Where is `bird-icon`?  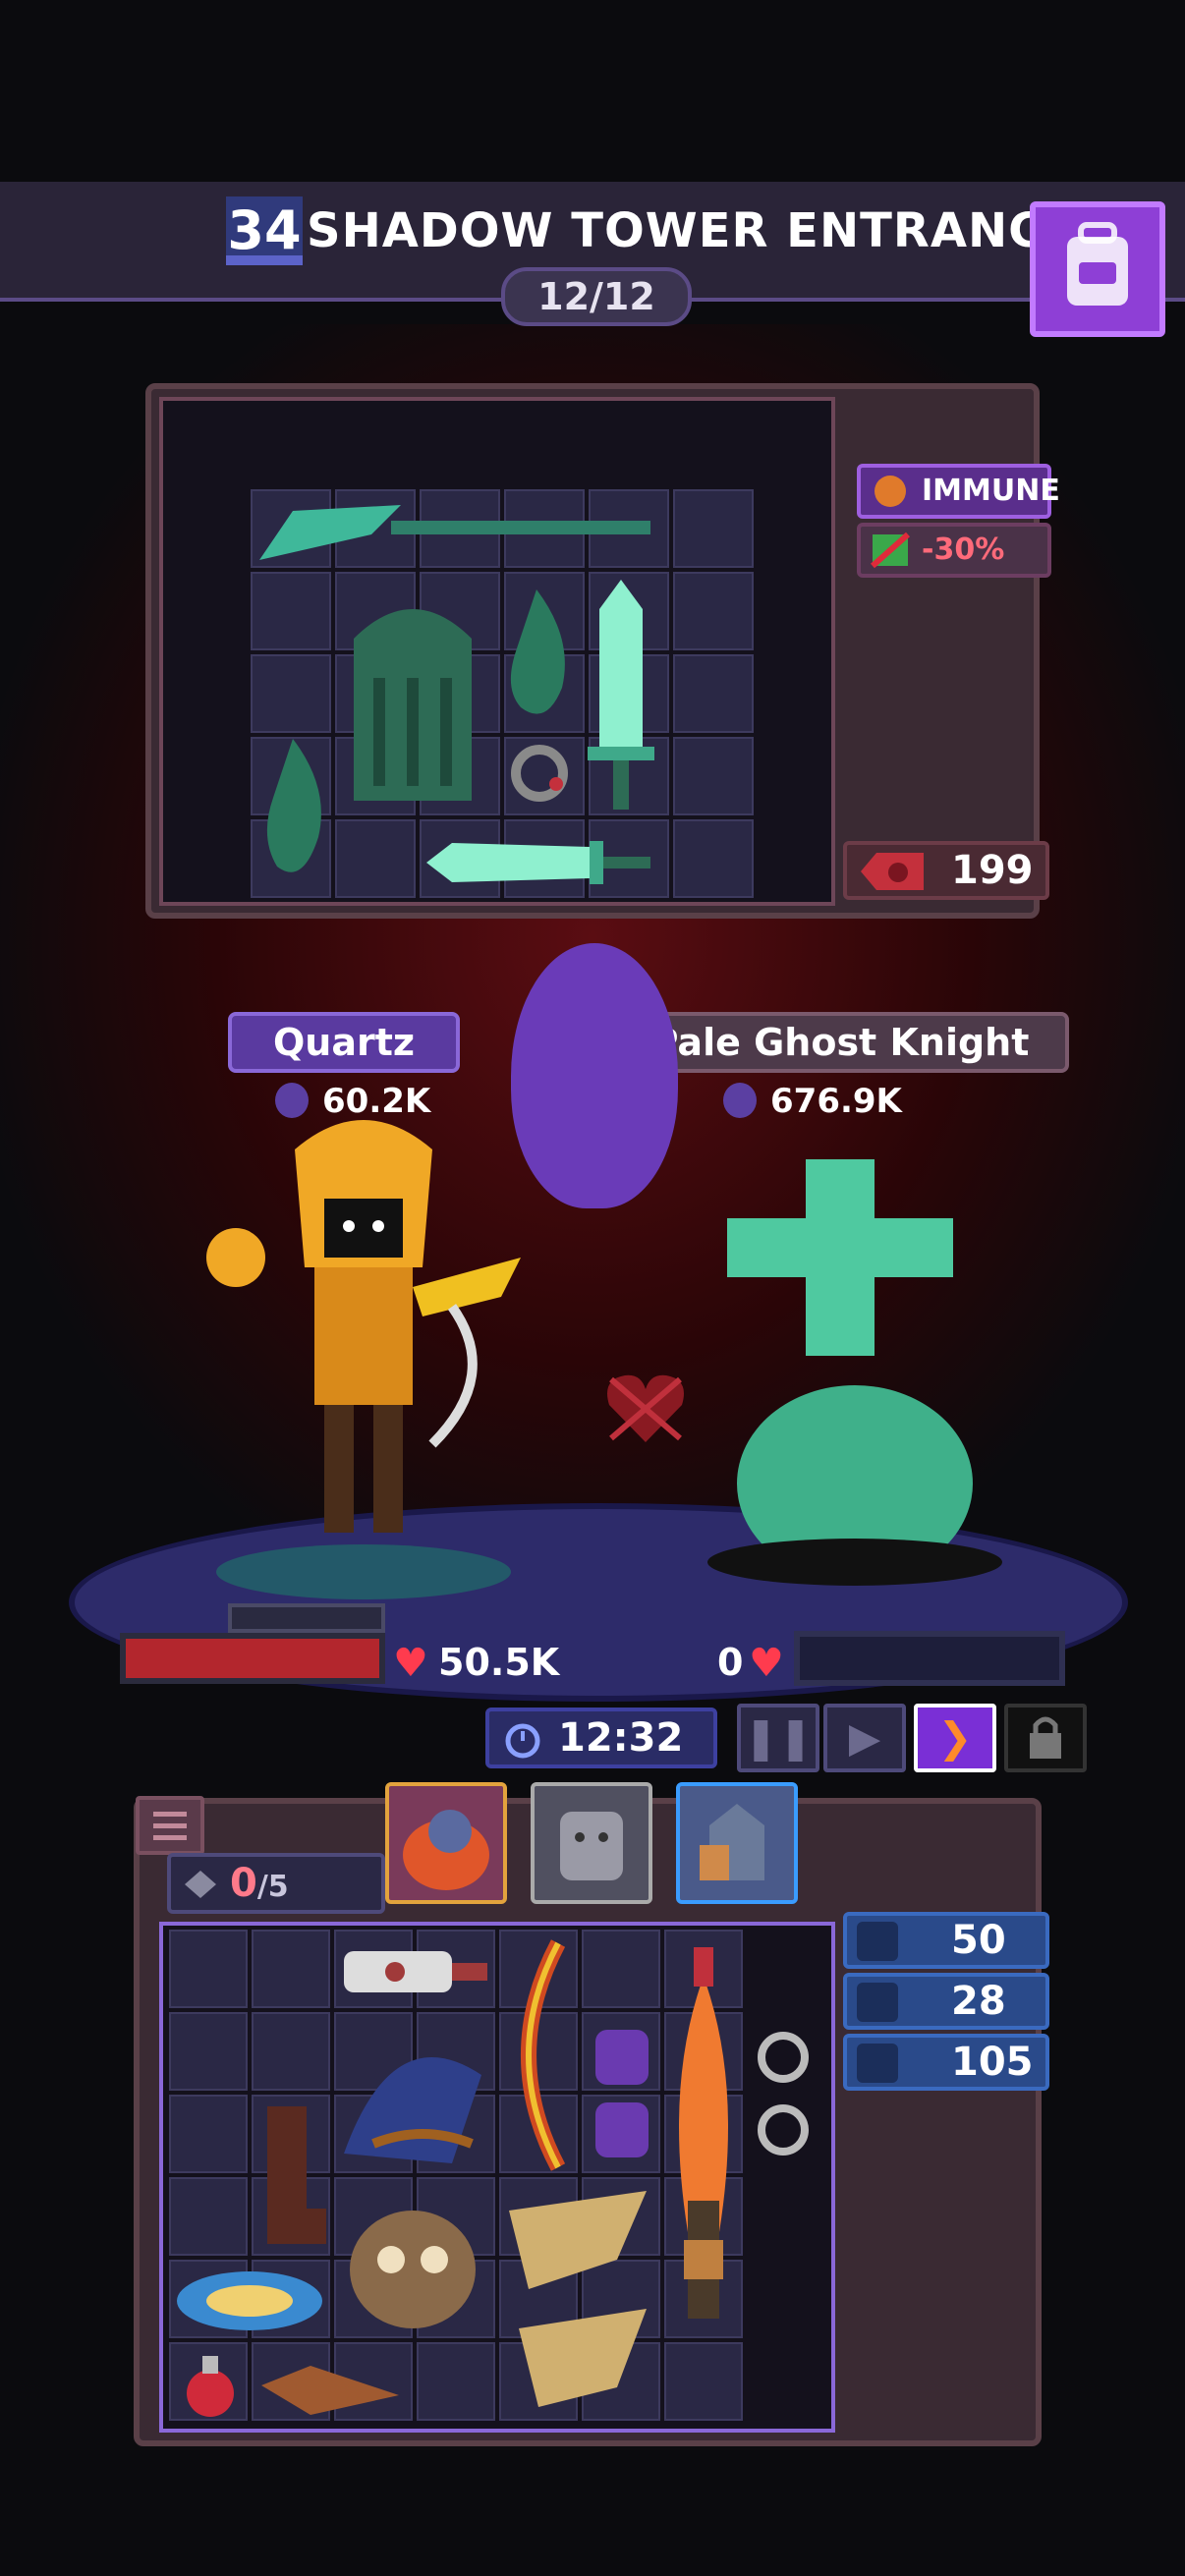 bird-icon is located at coordinates (330, 2390).